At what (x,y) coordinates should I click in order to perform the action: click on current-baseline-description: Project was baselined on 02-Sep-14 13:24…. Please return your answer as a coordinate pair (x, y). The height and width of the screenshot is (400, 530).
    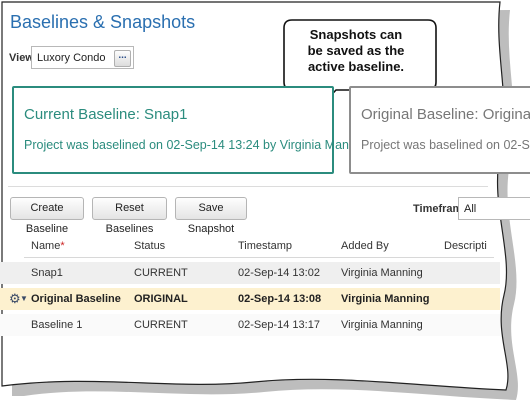
    Looking at the image, I should click on (192, 145).